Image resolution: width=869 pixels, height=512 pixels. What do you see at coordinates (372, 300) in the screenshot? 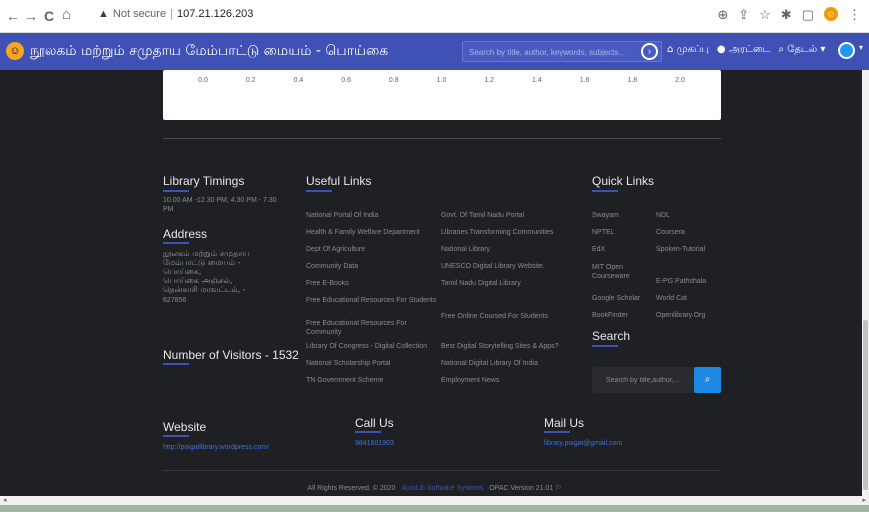
I see `useful-link: Free Educational Resources For Students` at bounding box center [372, 300].